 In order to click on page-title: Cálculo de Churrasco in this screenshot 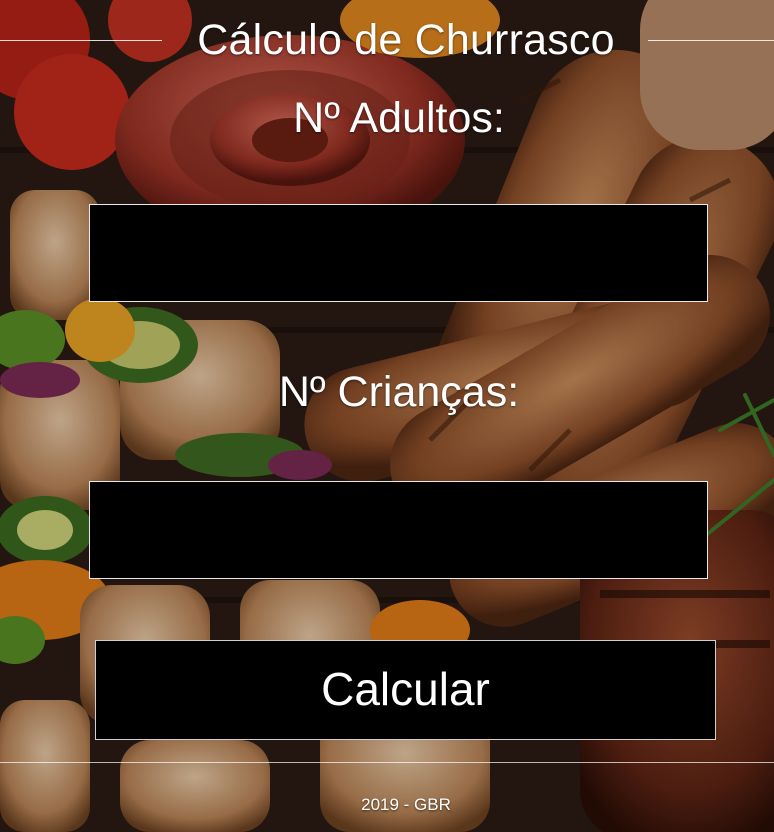, I will do `click(406, 40)`.